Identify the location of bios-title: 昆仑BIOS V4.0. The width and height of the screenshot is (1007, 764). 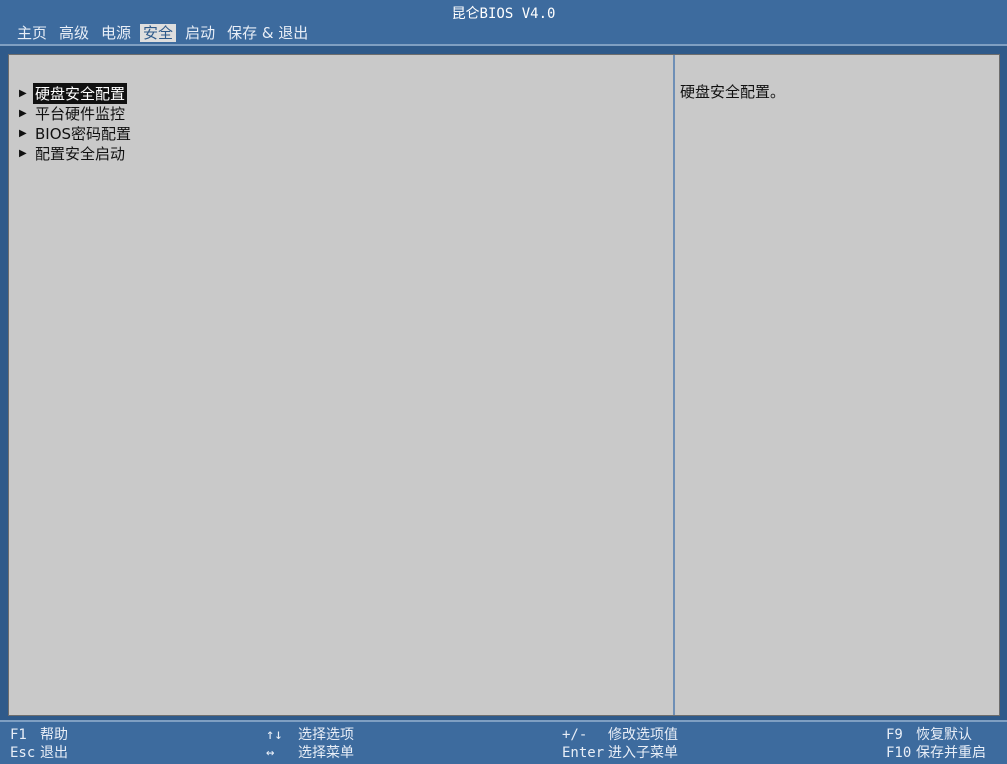
(503, 14).